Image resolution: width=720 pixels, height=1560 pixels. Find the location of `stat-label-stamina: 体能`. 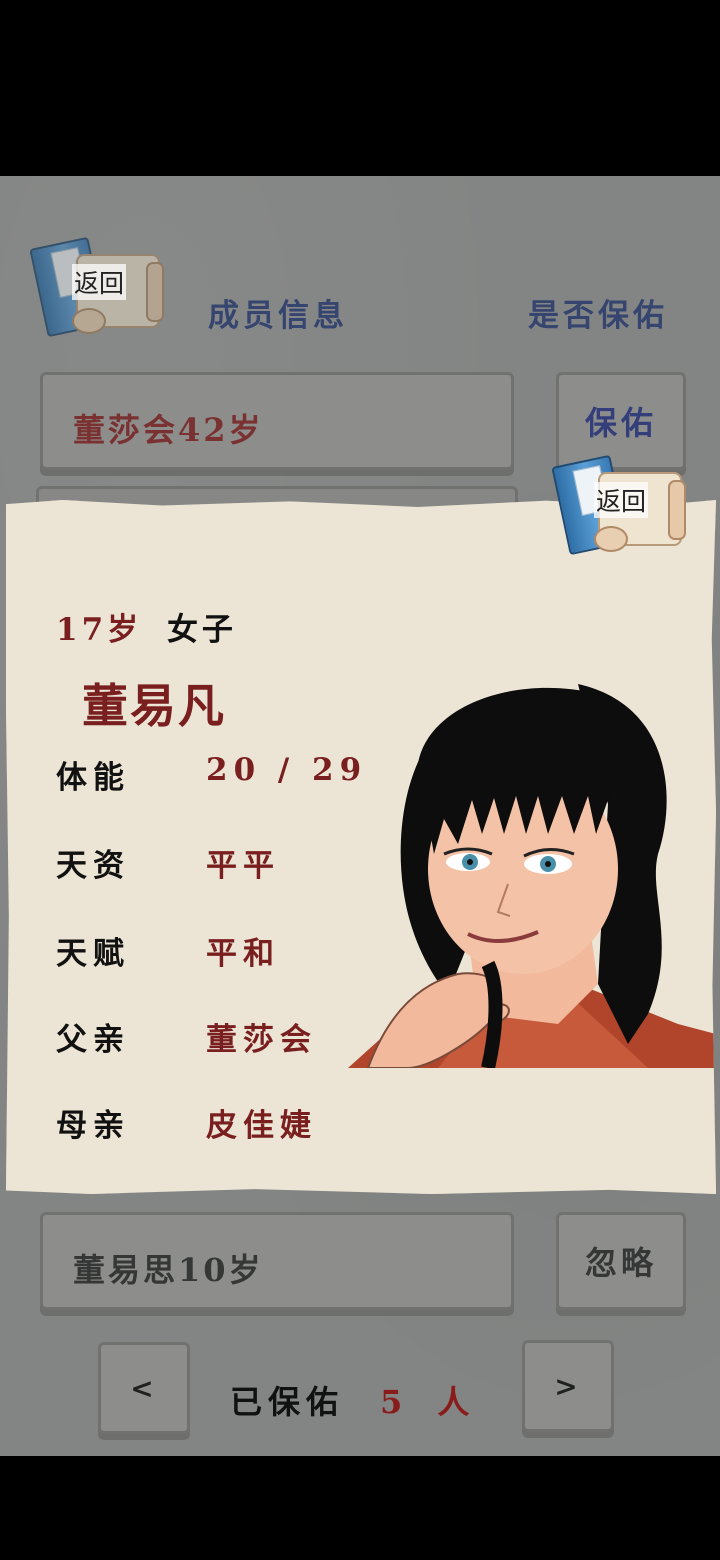

stat-label-stamina: 体能 is located at coordinates (93, 778).